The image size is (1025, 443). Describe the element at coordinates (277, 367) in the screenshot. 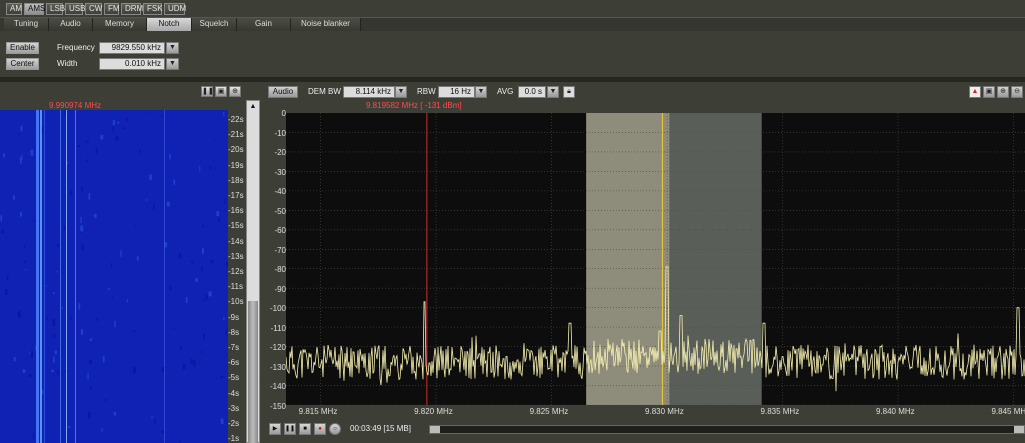

I see `dbm-tick-label: -130` at that location.